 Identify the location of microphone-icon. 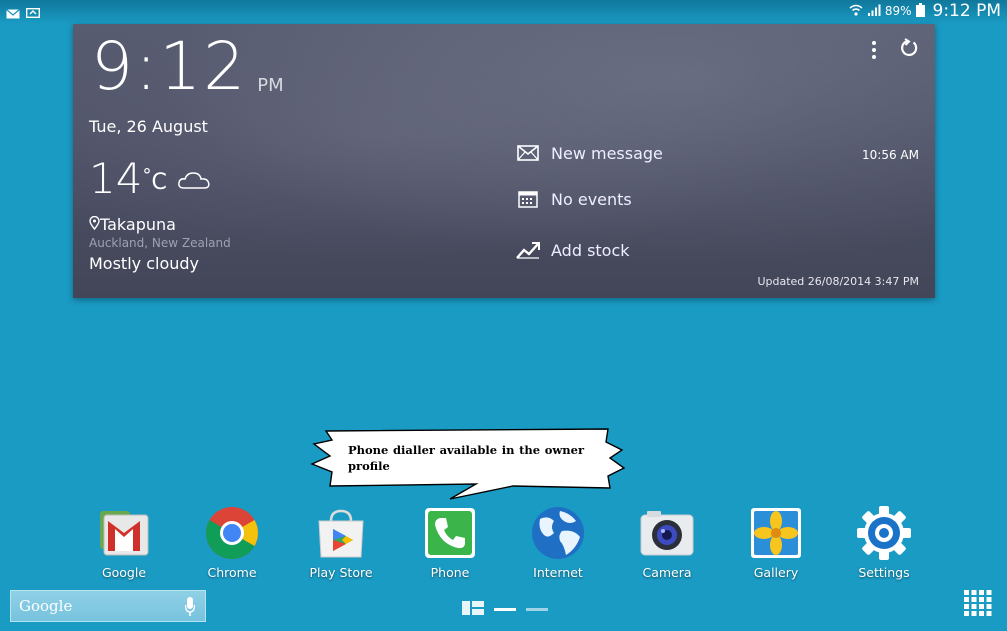
(190, 609).